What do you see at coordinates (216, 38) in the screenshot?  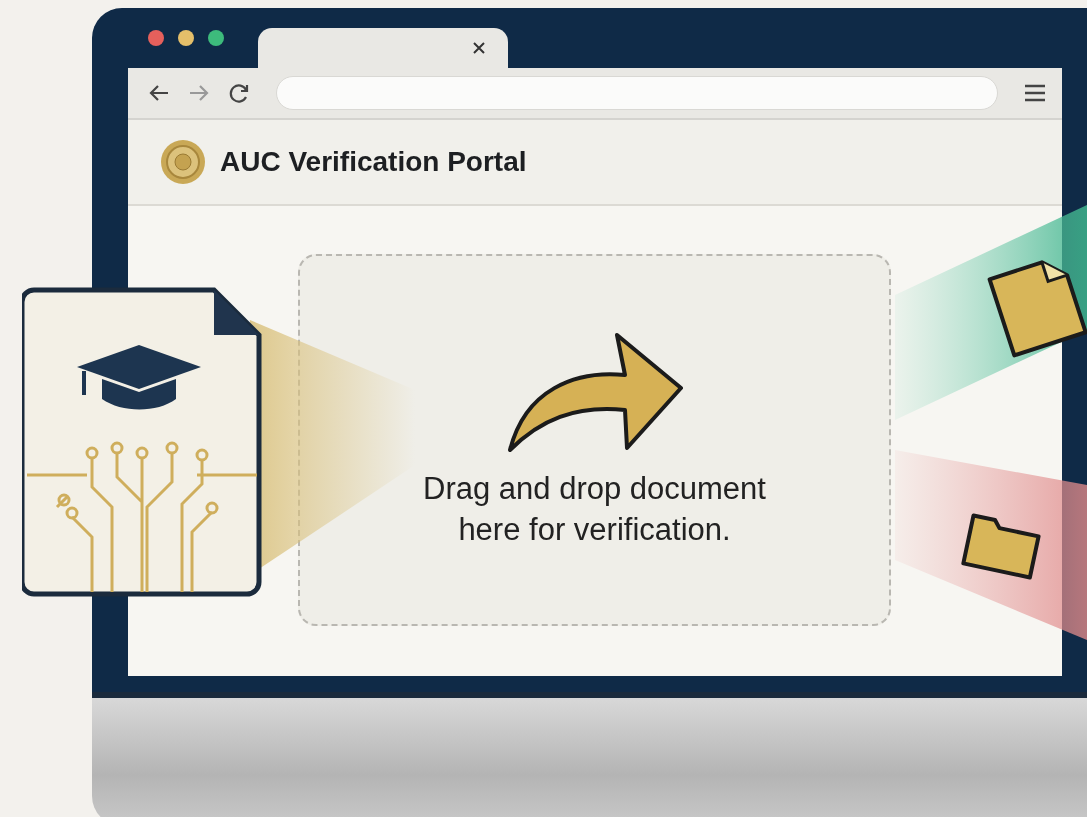 I see `maximize-window-dot` at bounding box center [216, 38].